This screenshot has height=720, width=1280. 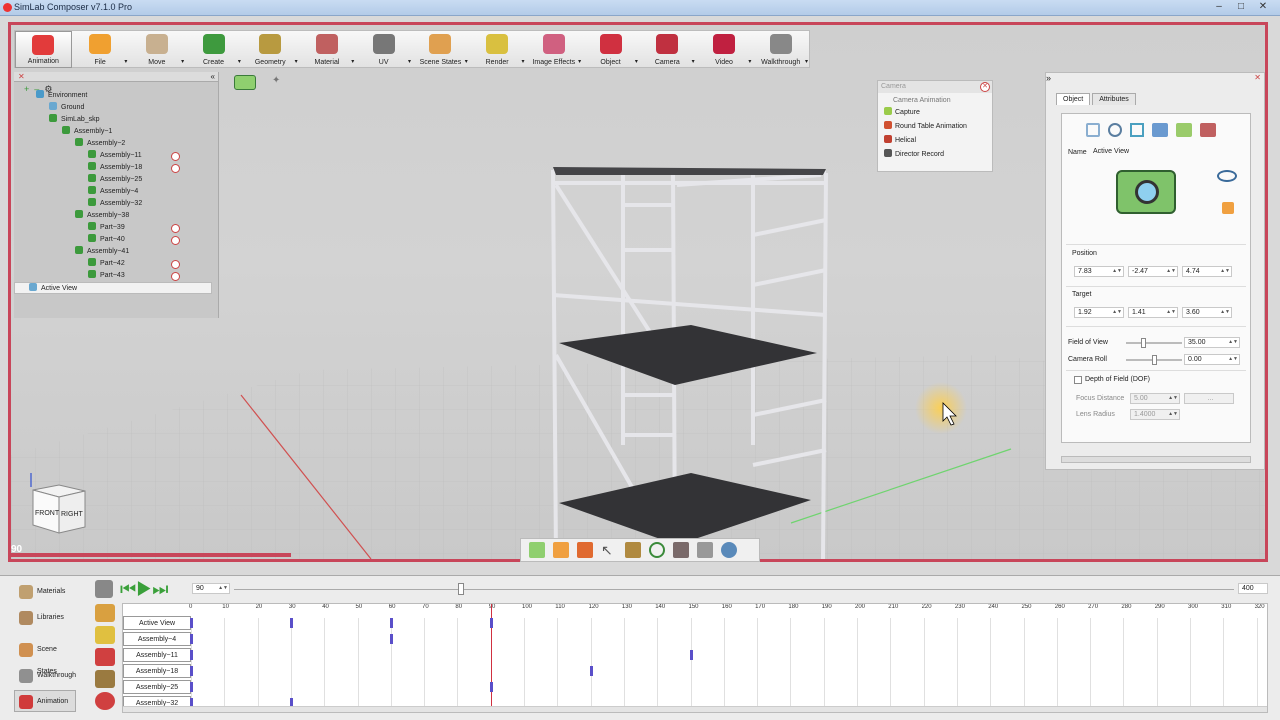 I want to click on tree-item: Assembly~11, so click(x=116, y=156).